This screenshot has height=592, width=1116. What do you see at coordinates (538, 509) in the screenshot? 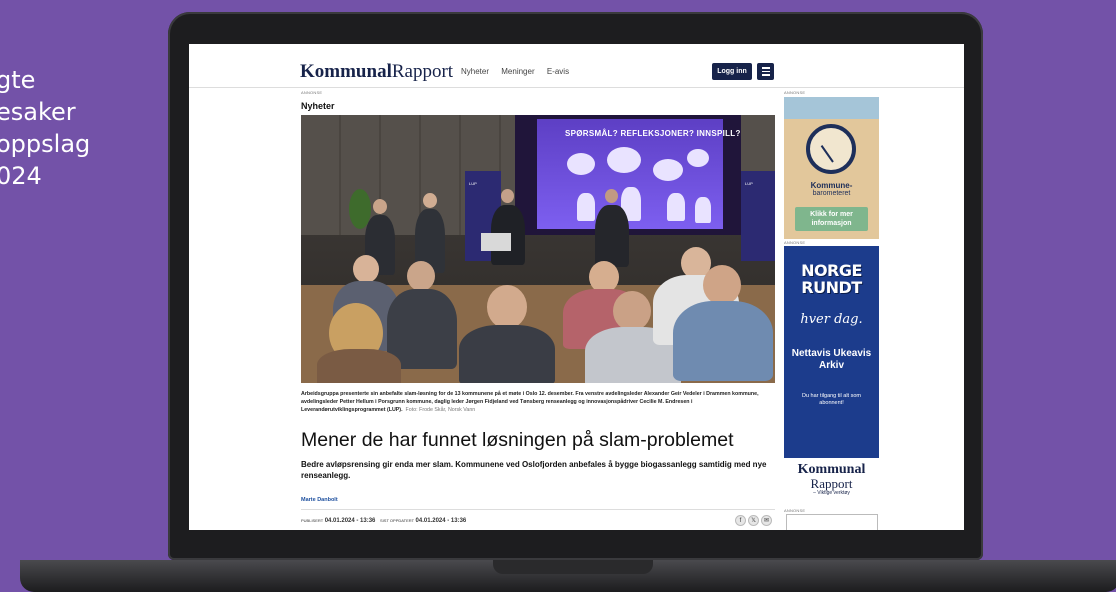
I see `divider` at bounding box center [538, 509].